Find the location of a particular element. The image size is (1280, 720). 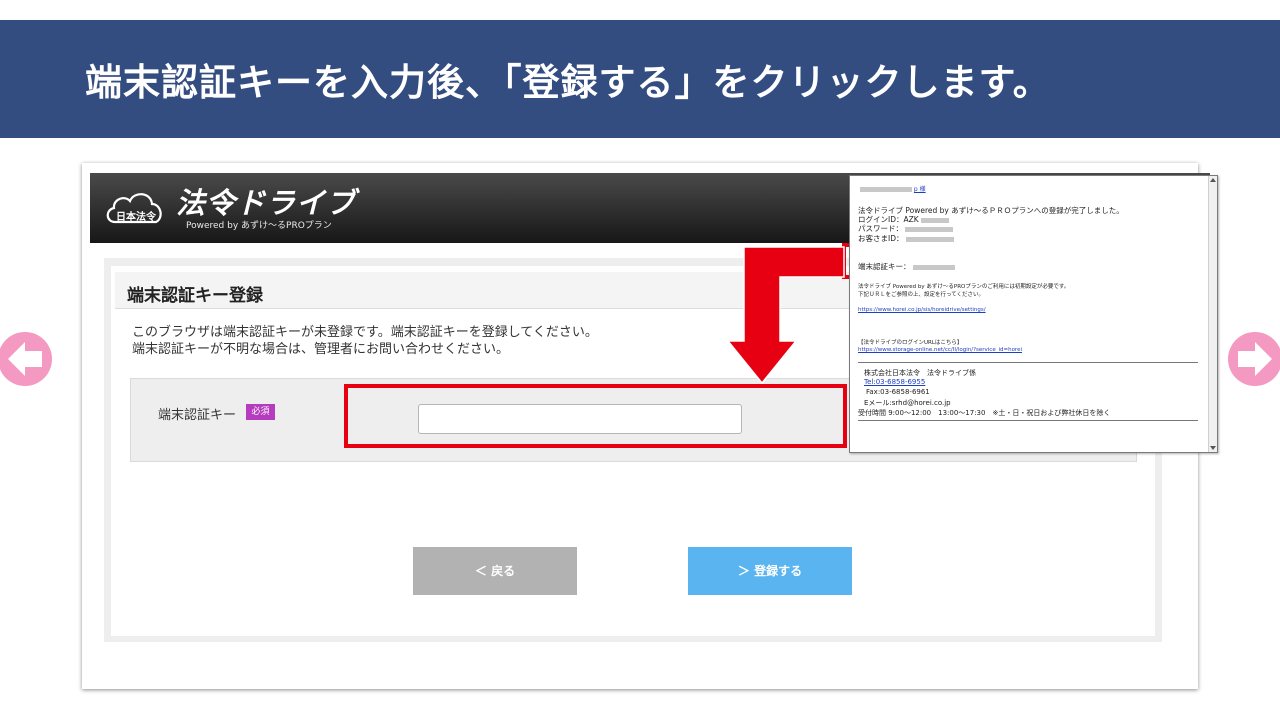

email-company: 株式会社日本法令 法令ドライブ係 is located at coordinates (920, 373).